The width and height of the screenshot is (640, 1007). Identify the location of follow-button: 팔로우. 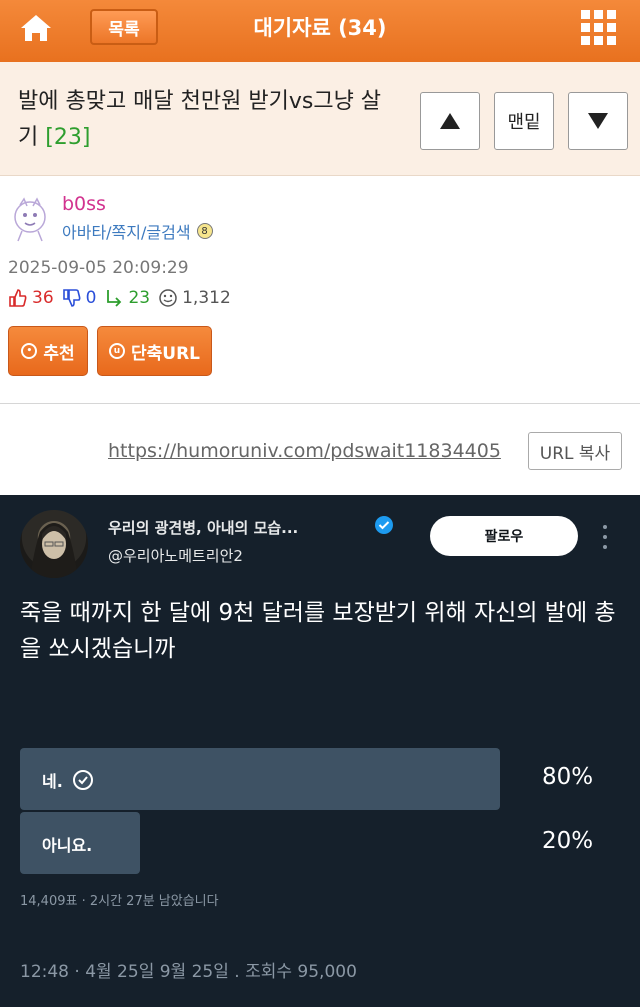
(504, 536).